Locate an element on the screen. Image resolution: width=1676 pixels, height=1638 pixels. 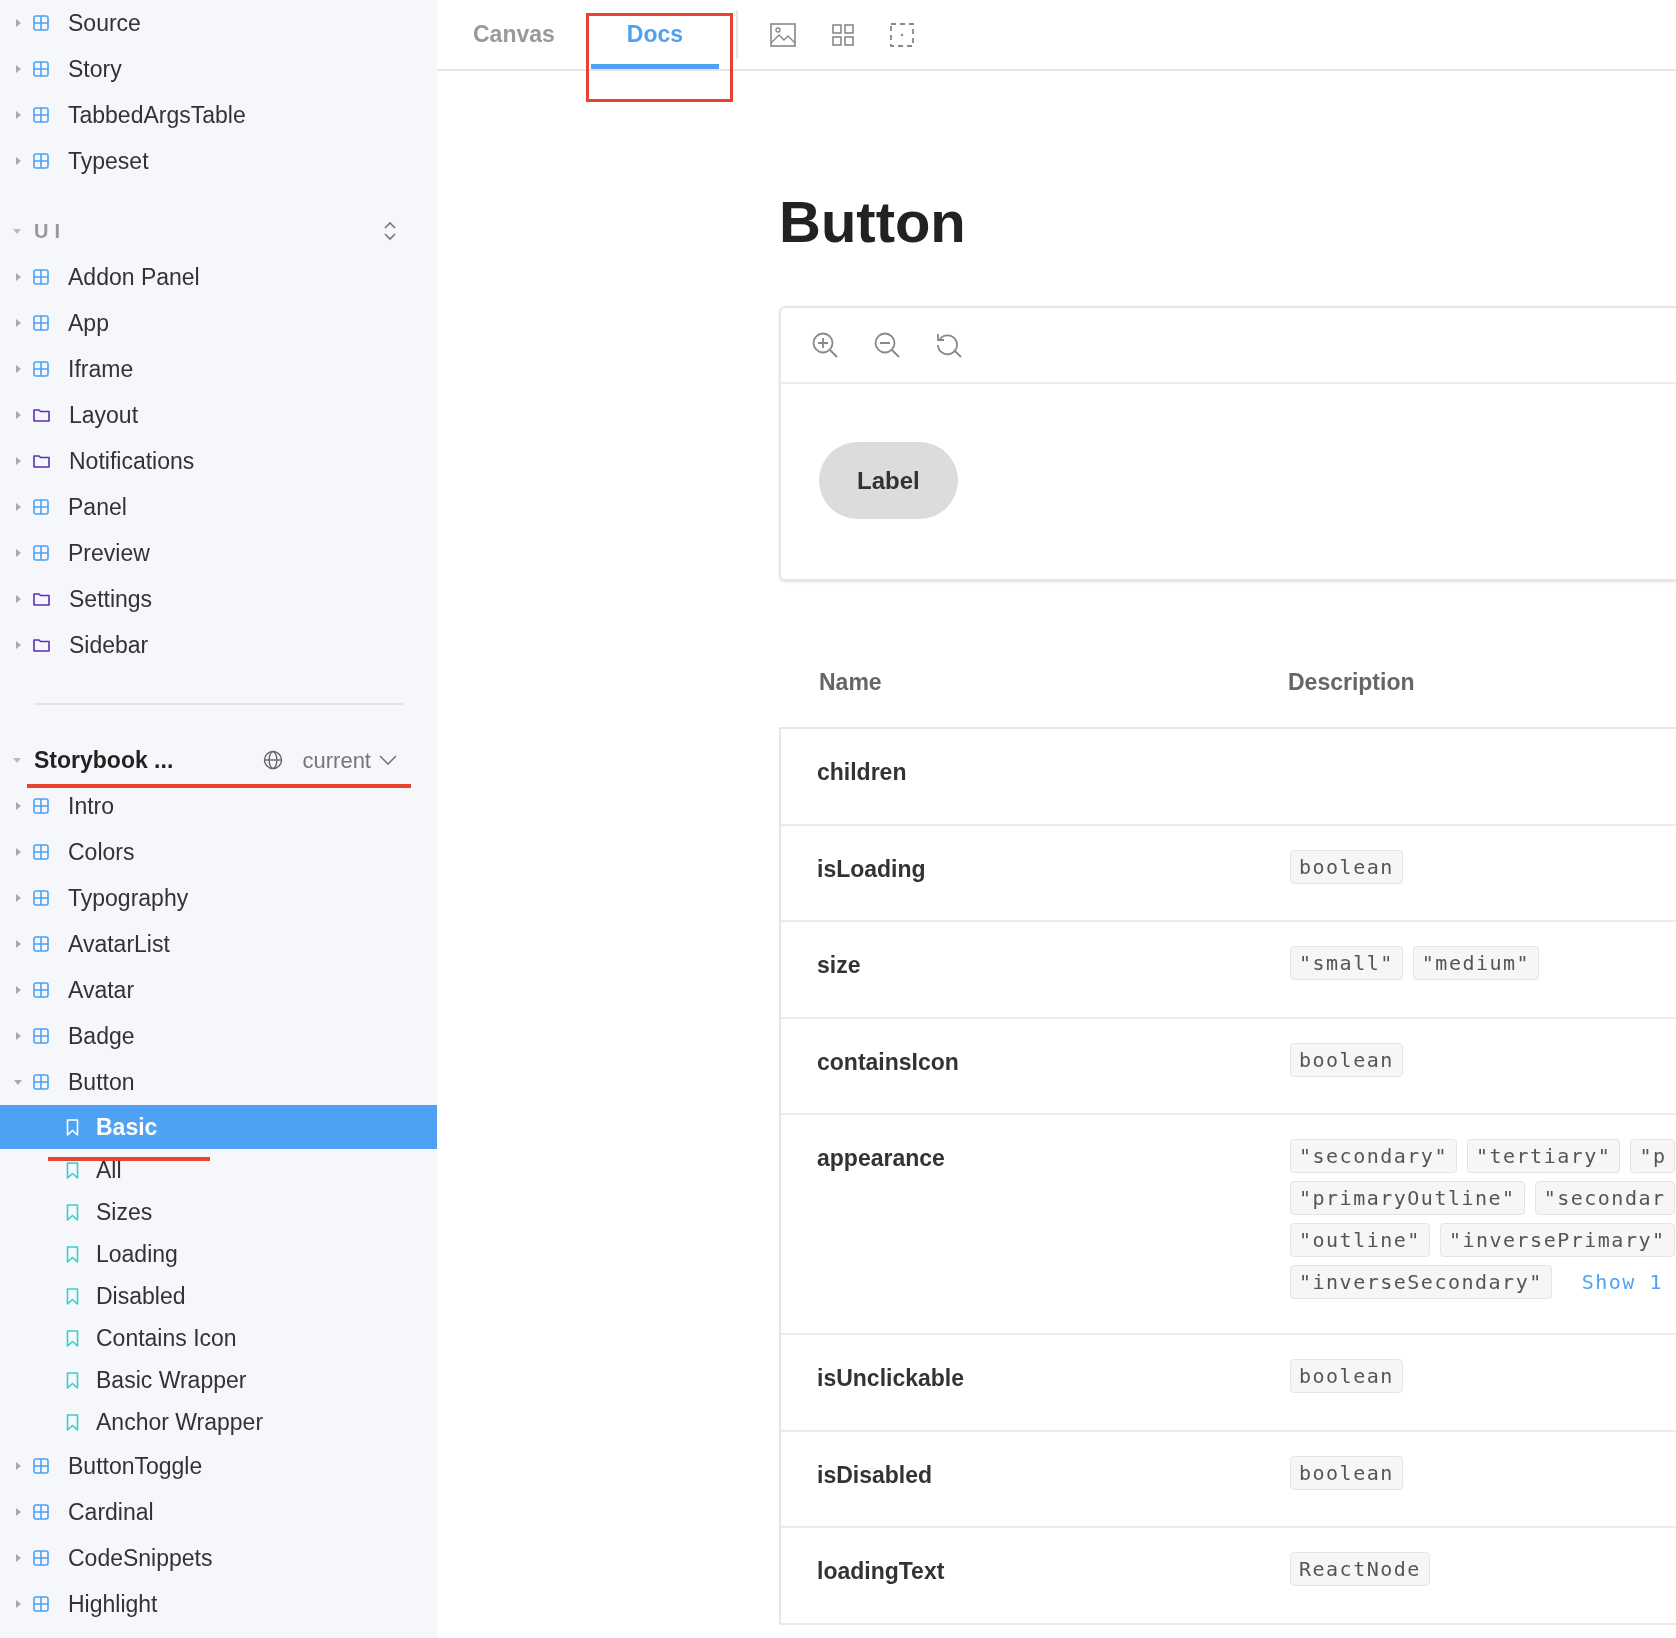
nested-tree-item: Sizes is located at coordinates (218, 1212).